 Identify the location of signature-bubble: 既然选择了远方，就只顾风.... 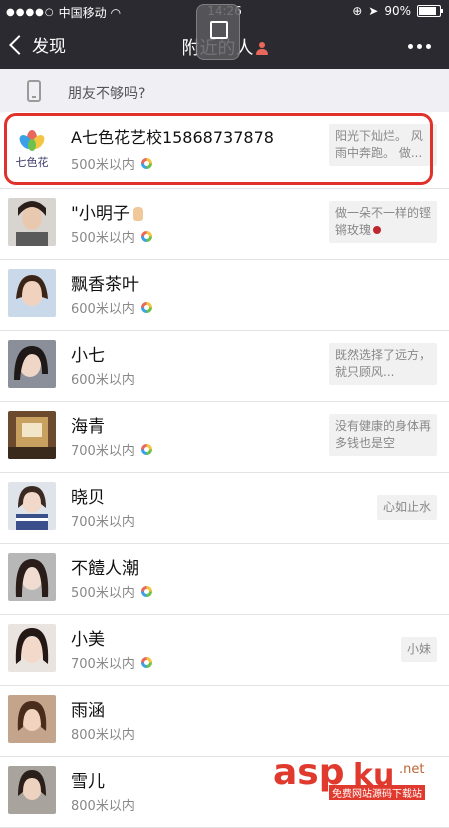
(383, 364).